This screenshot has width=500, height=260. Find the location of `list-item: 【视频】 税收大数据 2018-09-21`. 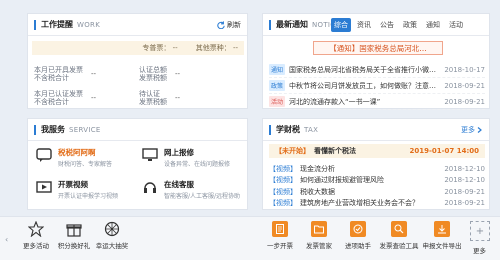

list-item: 【视频】 税收大数据 2018-09-21 is located at coordinates (377, 192).